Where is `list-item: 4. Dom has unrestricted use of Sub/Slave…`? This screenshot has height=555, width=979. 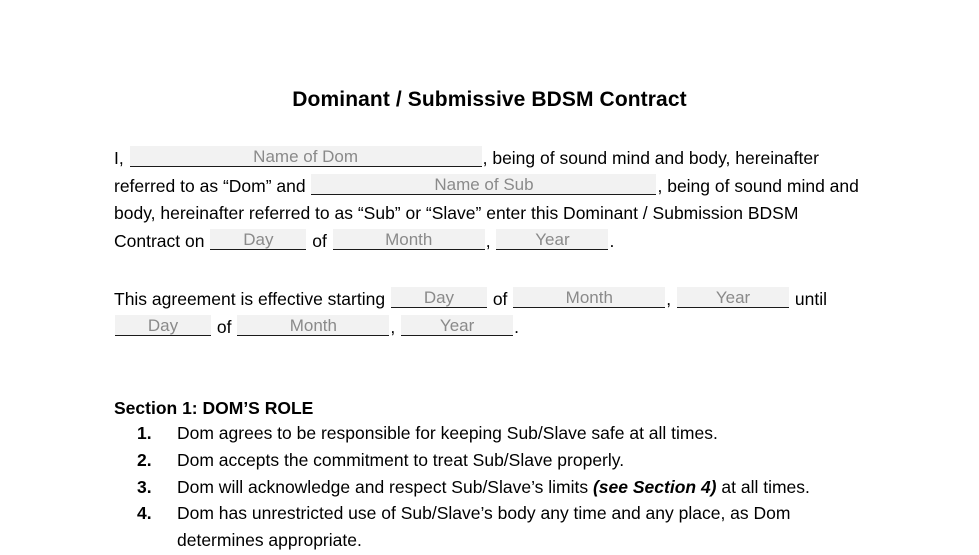 list-item: 4. Dom has unrestricted use of Sub/Slave… is located at coordinates (491, 526).